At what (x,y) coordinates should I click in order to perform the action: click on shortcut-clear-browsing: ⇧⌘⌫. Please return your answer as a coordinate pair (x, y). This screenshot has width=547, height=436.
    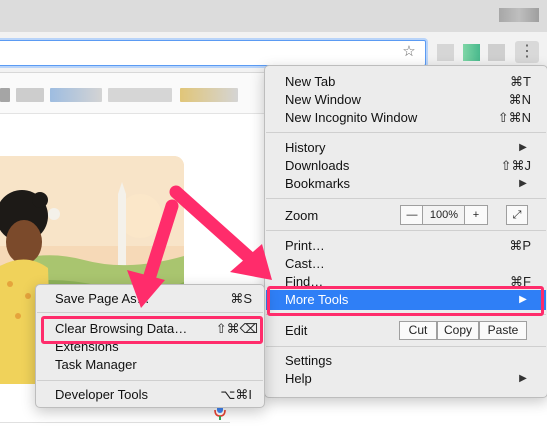
    Looking at the image, I should click on (236, 328).